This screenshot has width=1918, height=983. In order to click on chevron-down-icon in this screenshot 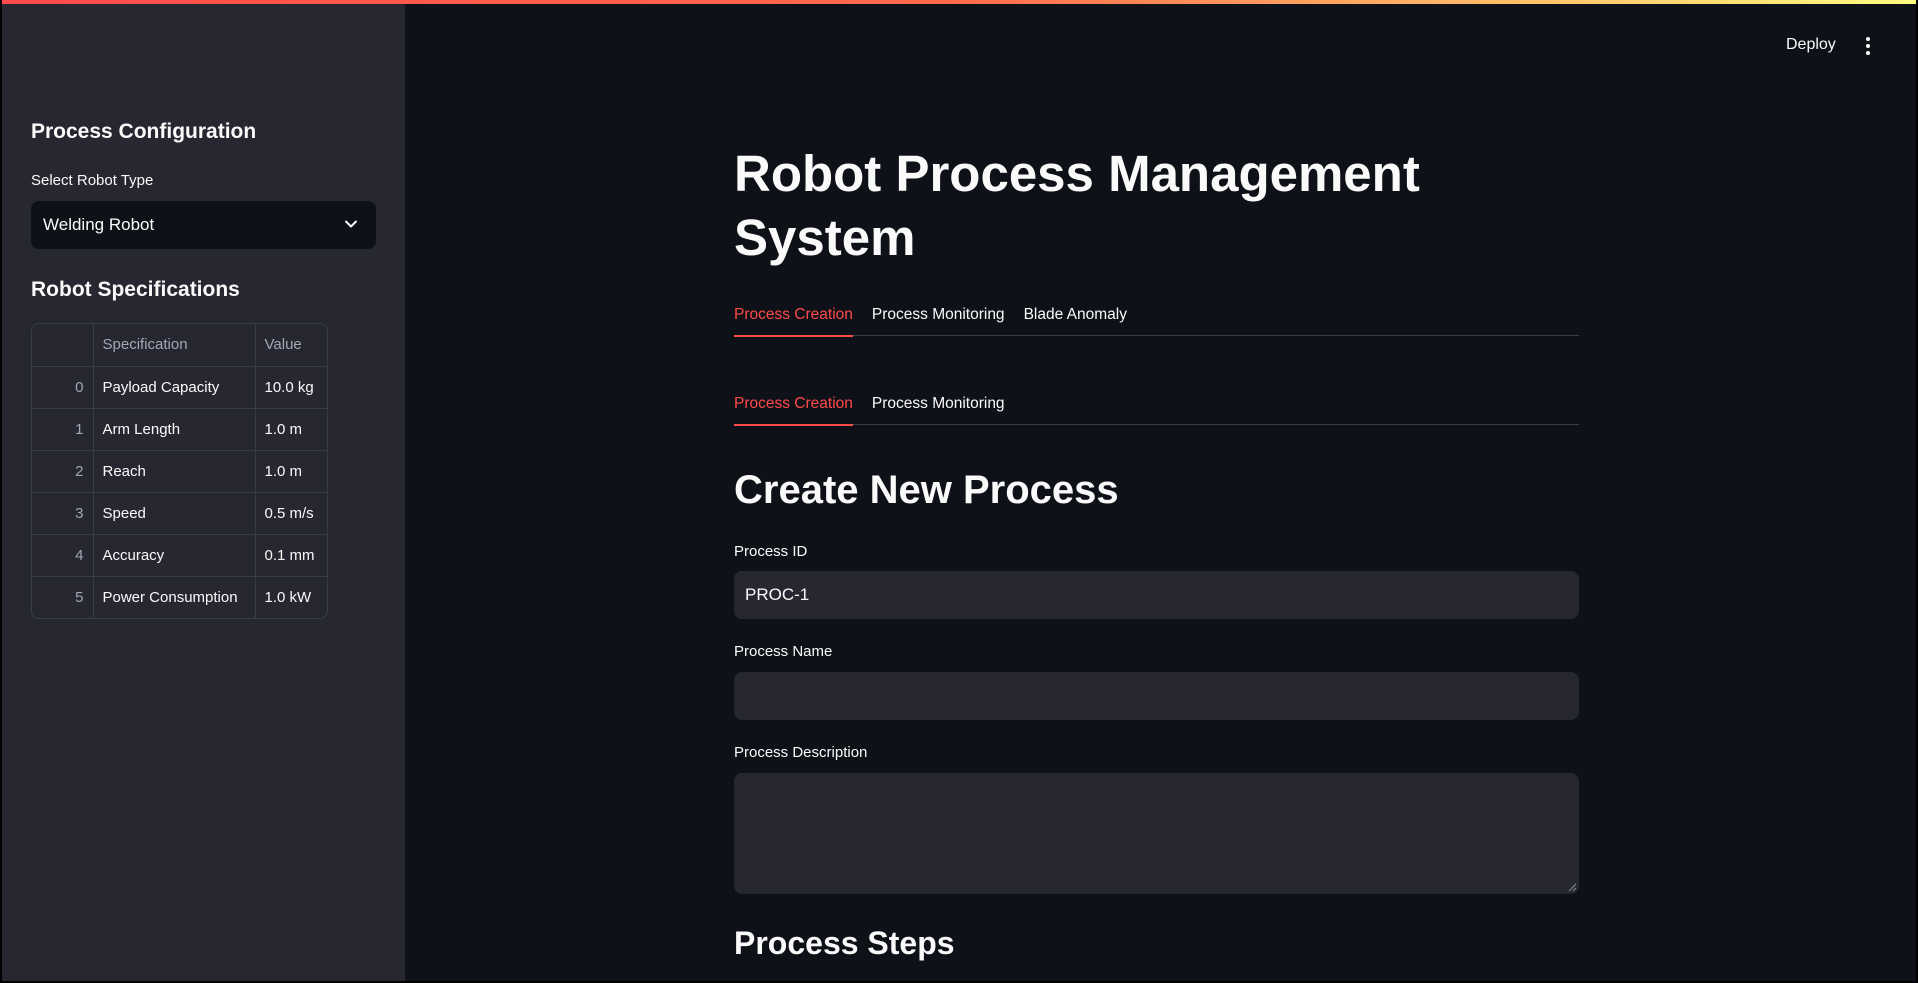, I will do `click(351, 224)`.